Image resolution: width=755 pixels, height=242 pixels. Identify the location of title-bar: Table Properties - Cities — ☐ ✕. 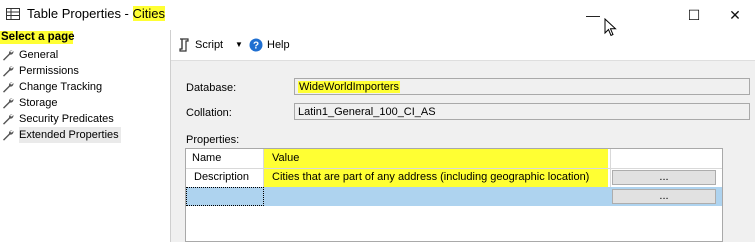
(377, 15).